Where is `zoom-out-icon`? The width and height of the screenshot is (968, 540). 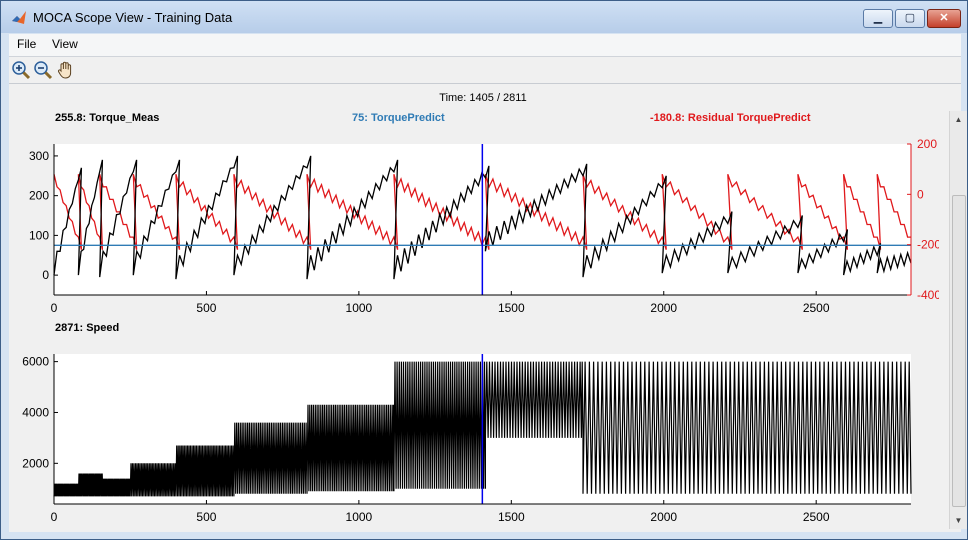
zoom-out-icon is located at coordinates (43, 70).